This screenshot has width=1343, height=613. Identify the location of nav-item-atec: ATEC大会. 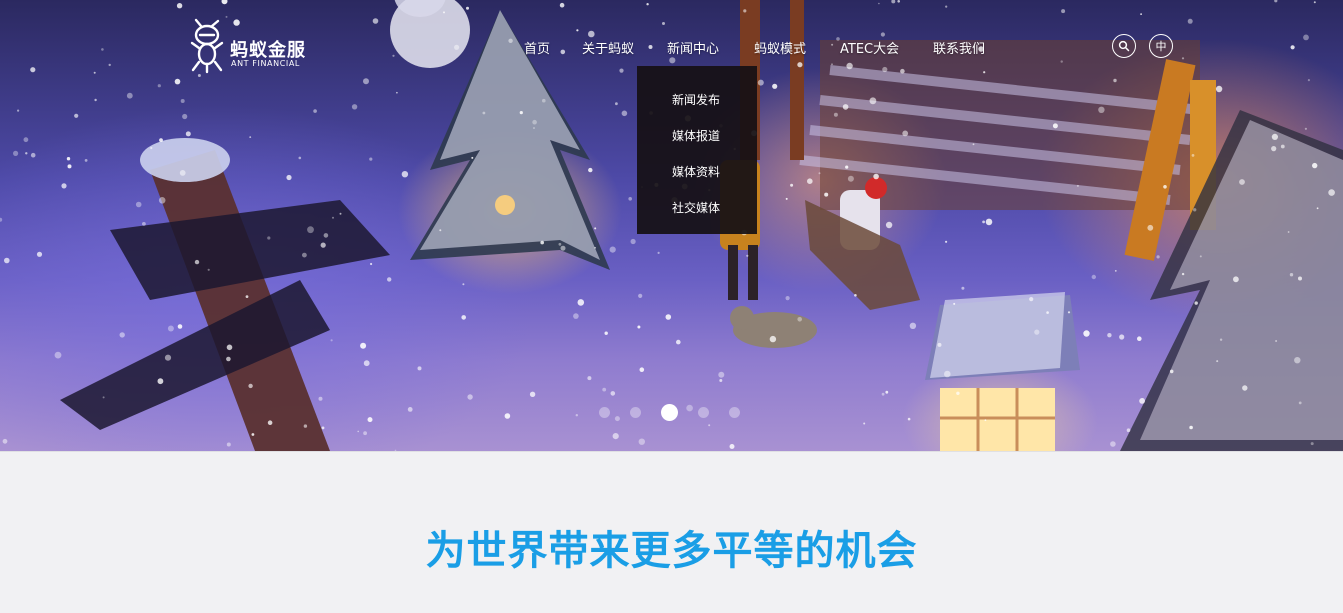
(869, 47).